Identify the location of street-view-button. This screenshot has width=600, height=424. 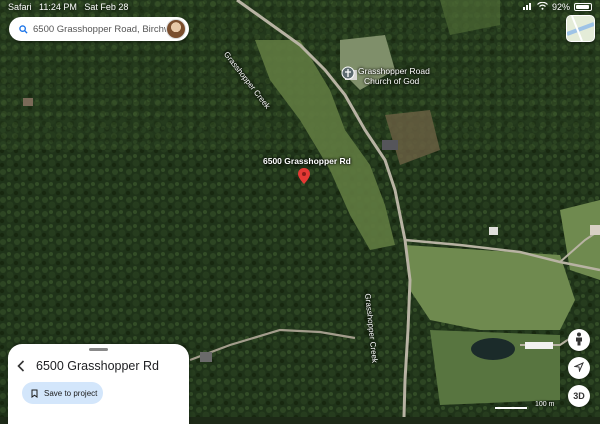
(579, 340).